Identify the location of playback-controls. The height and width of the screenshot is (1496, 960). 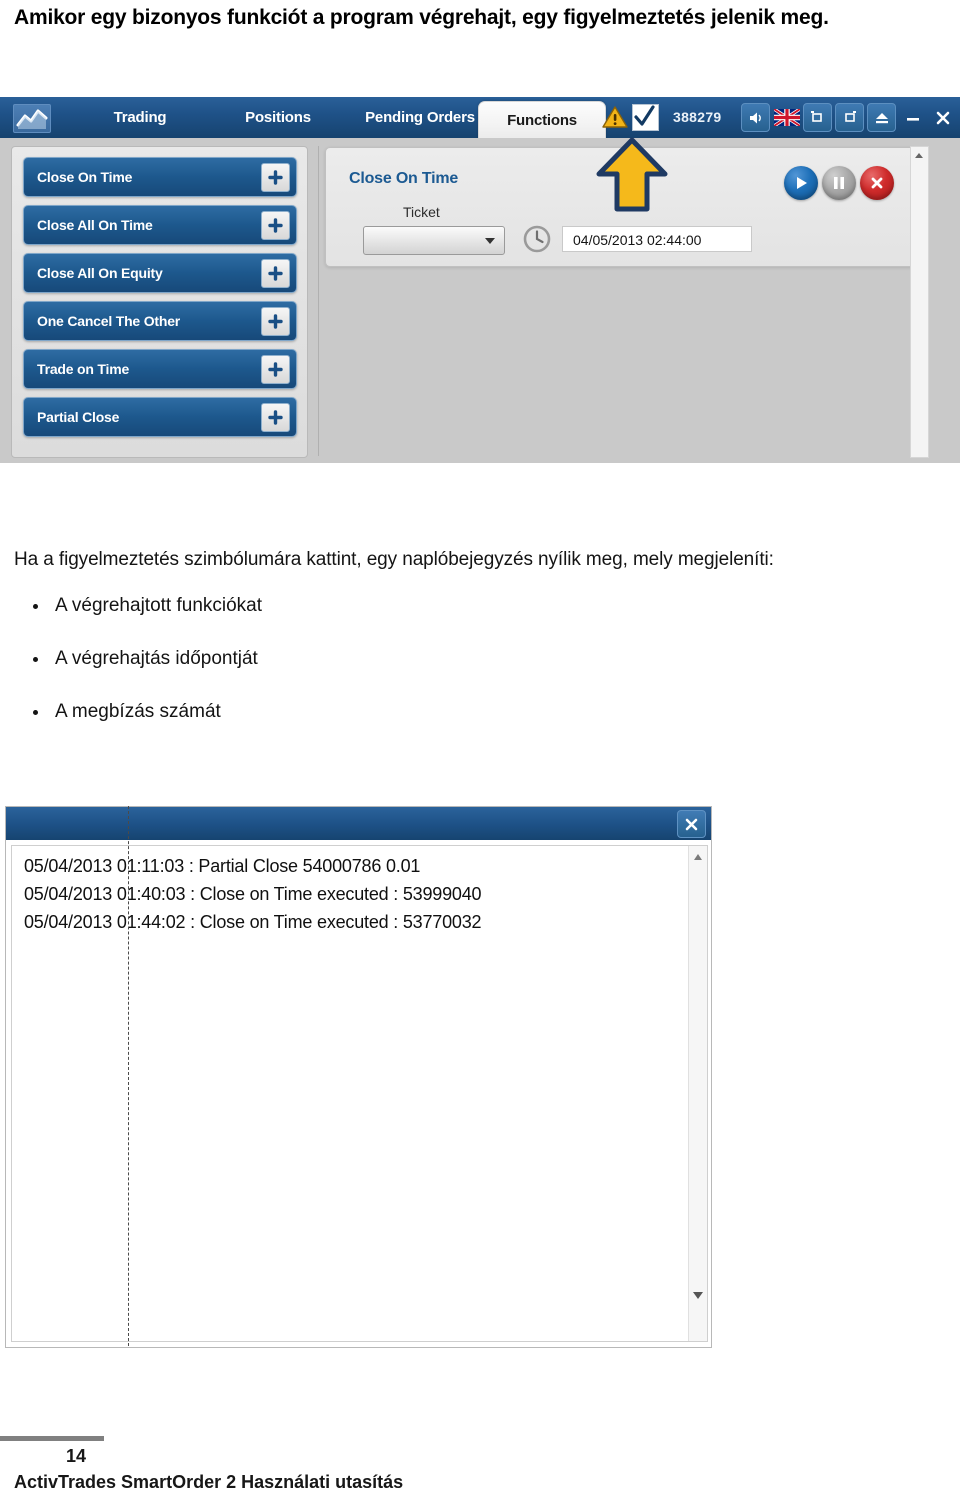
(839, 183).